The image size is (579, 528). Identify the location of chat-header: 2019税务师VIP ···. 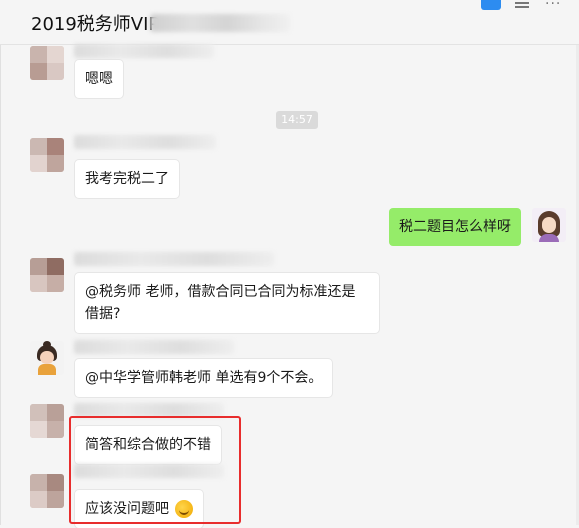
(289, 22).